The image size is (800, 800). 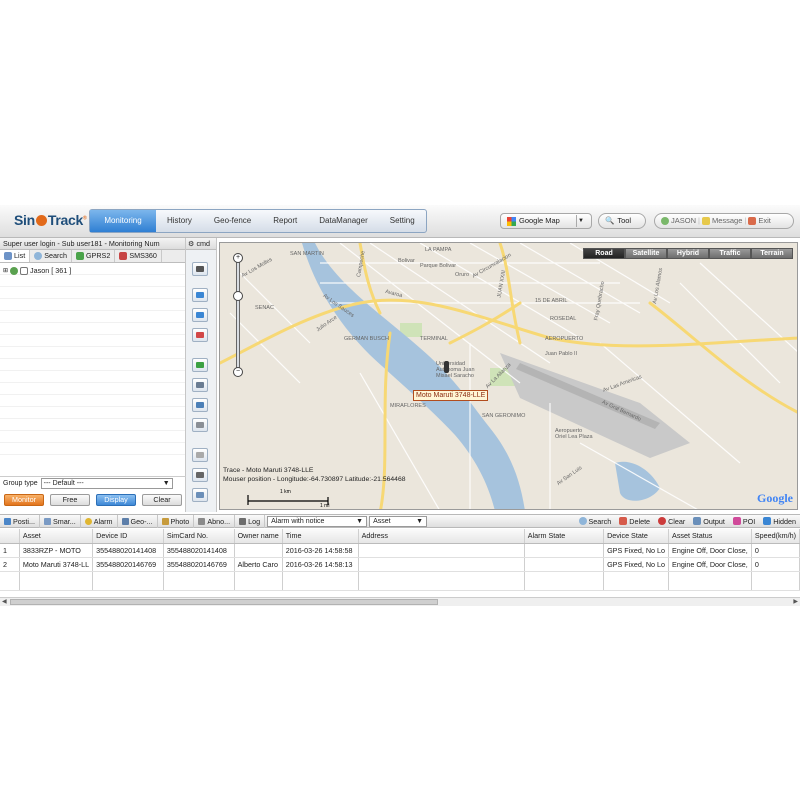 I want to click on col-alarm-state: Alarm State, so click(x=564, y=536).